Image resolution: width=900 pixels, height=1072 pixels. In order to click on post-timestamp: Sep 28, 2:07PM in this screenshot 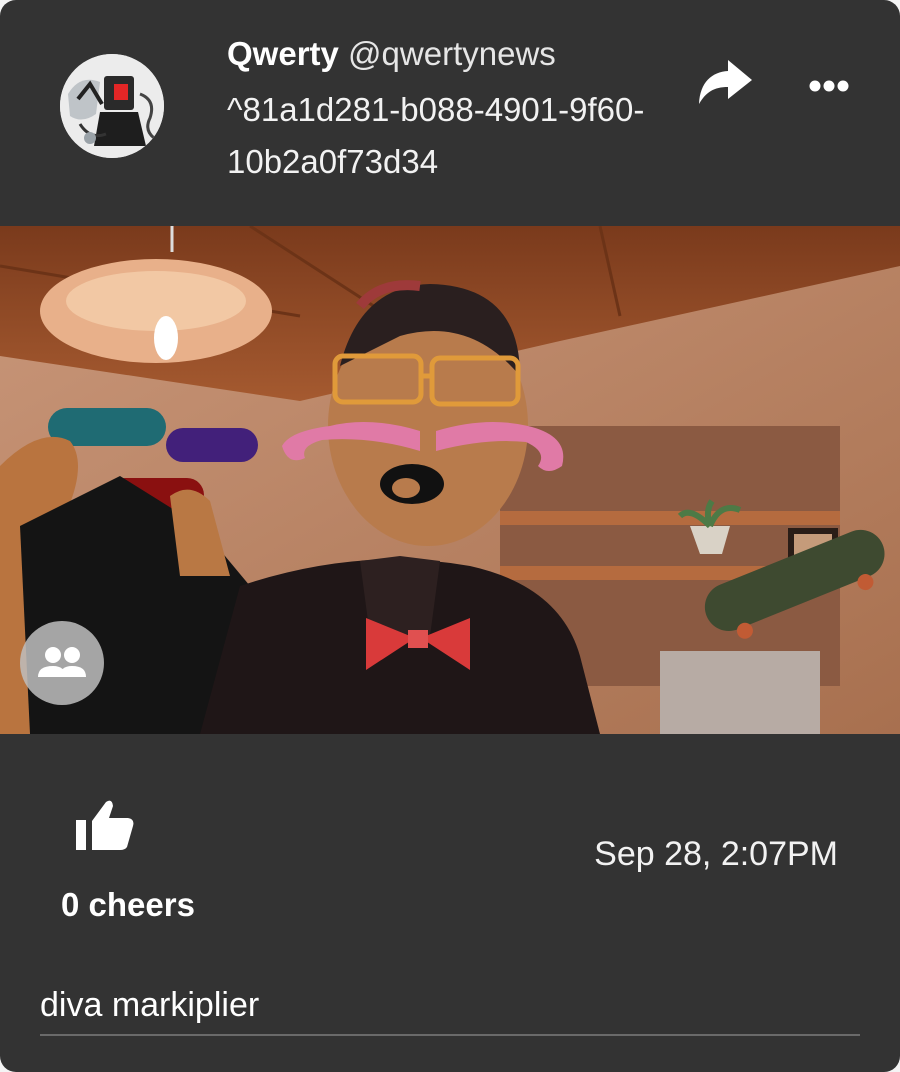, I will do `click(716, 854)`.